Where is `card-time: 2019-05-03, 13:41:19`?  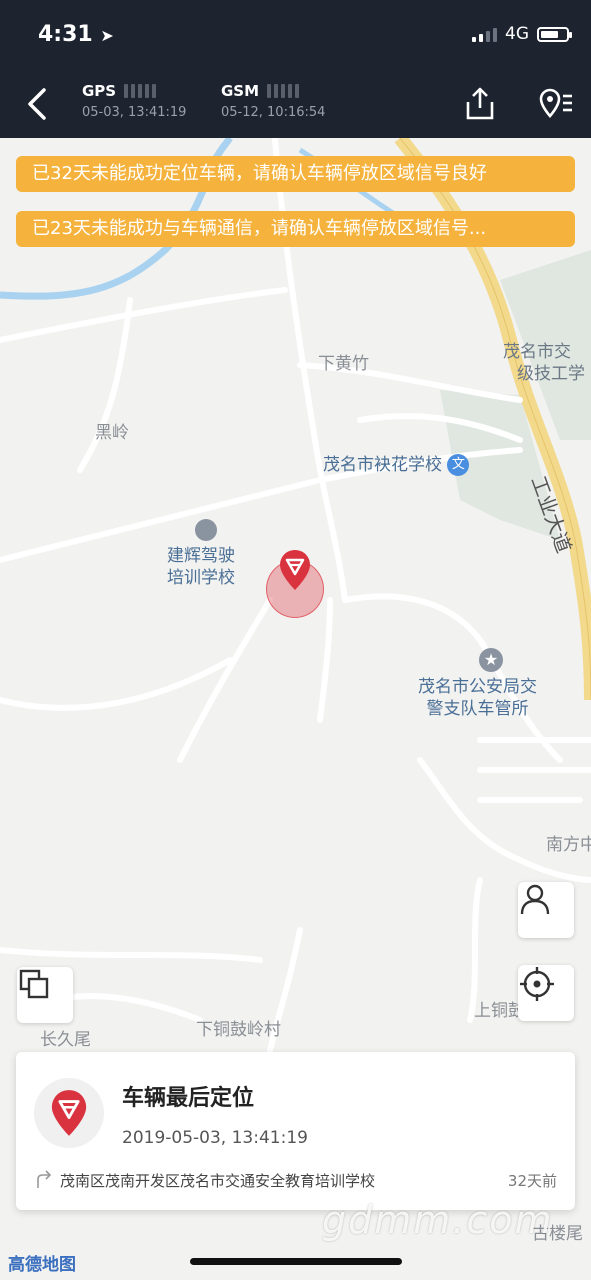 card-time: 2019-05-03, 13:41:19 is located at coordinates (215, 1138).